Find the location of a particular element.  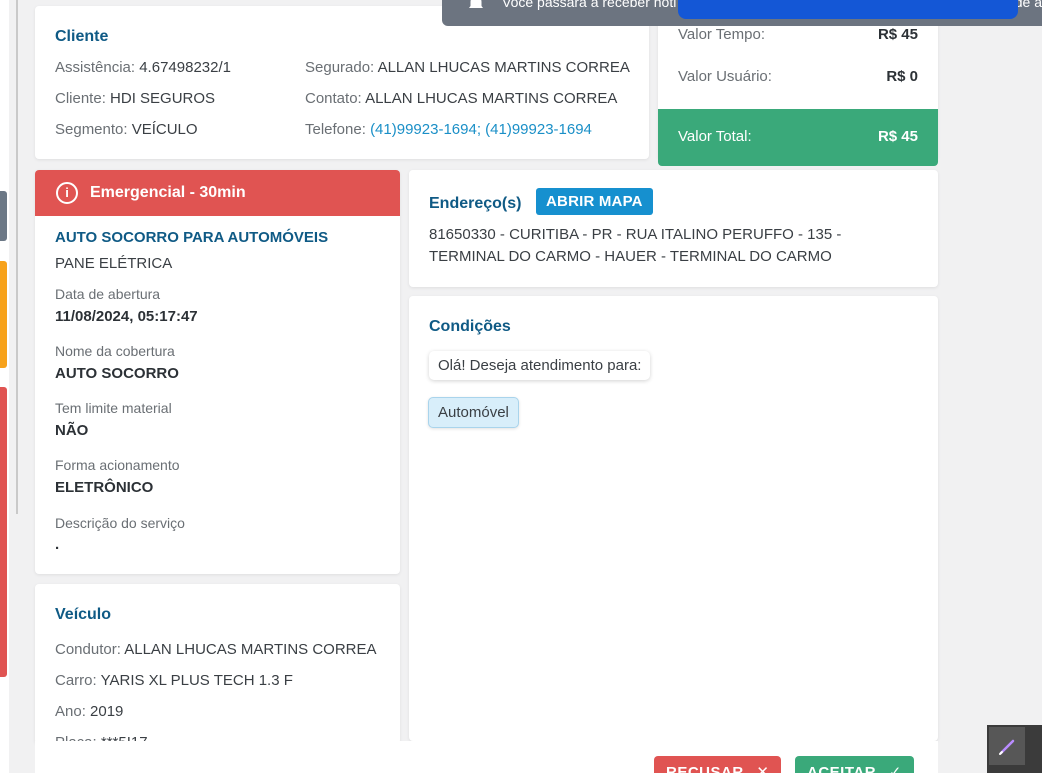

contato-field: Contato: ALLAN LHUCAS MARTINS CORREA is located at coordinates (461, 98).